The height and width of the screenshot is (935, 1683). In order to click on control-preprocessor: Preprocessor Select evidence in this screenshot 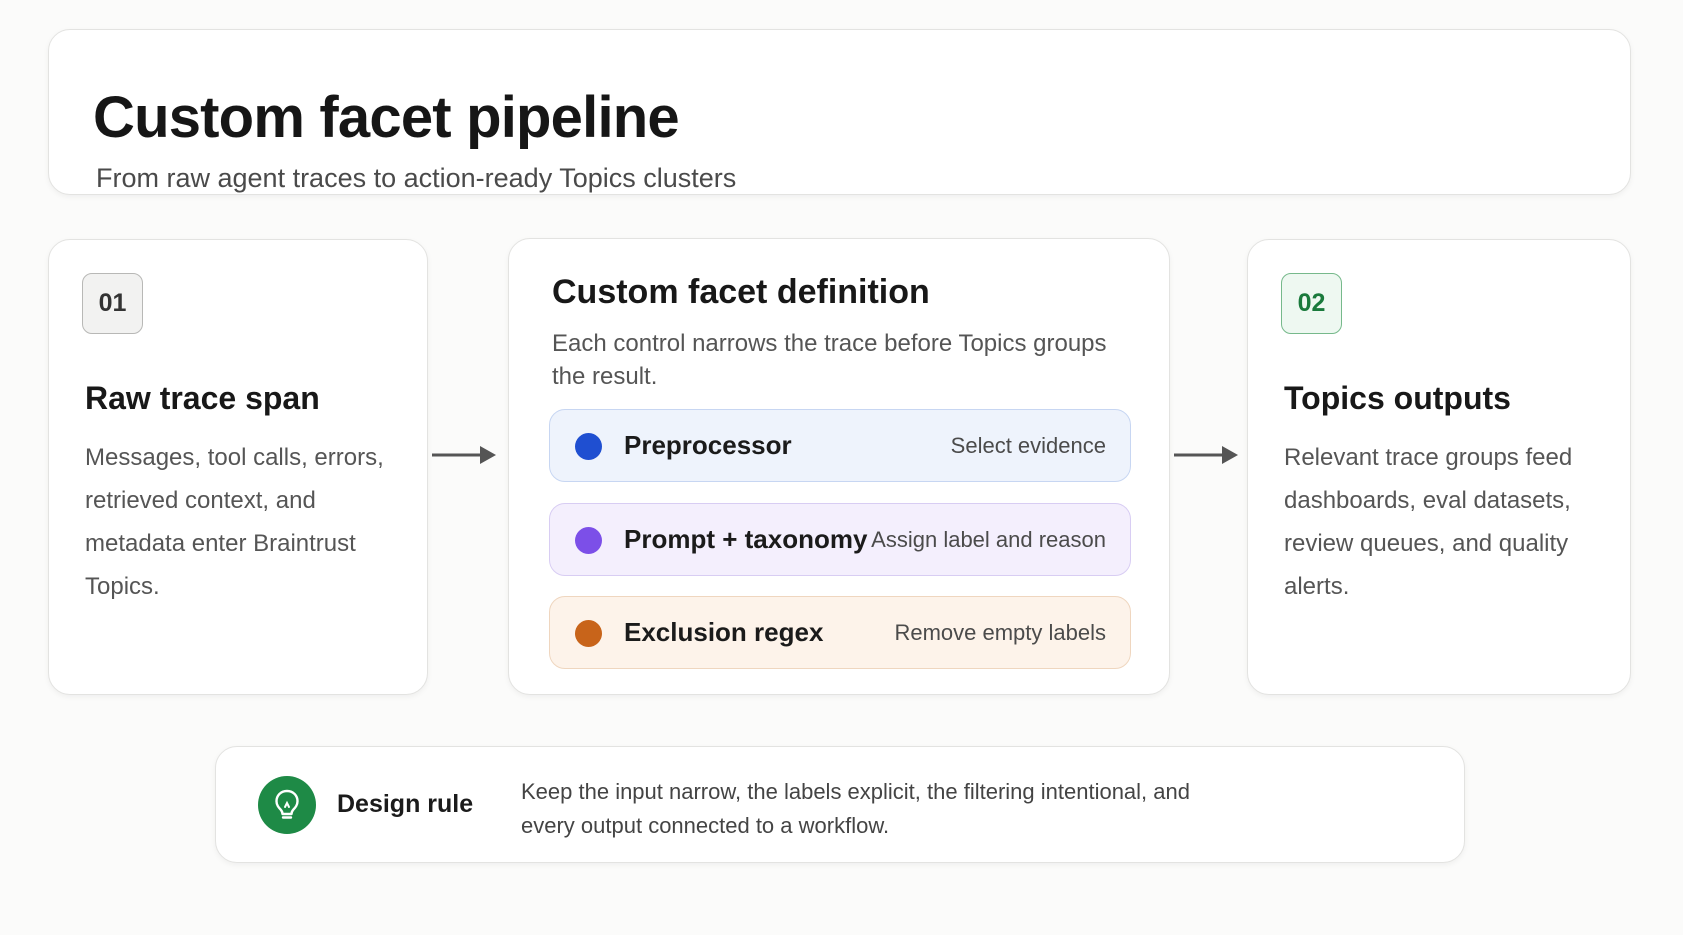, I will do `click(840, 445)`.